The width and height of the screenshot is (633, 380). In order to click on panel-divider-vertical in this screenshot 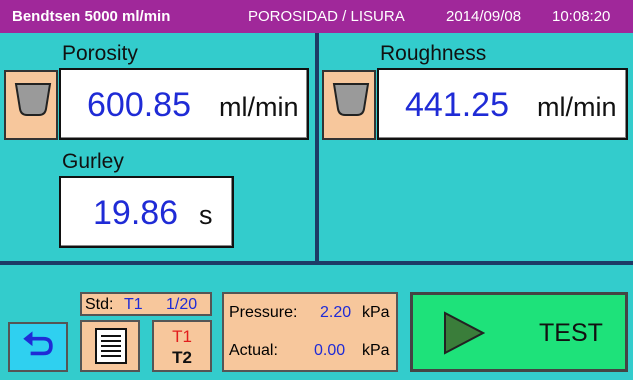, I will do `click(317, 148)`.